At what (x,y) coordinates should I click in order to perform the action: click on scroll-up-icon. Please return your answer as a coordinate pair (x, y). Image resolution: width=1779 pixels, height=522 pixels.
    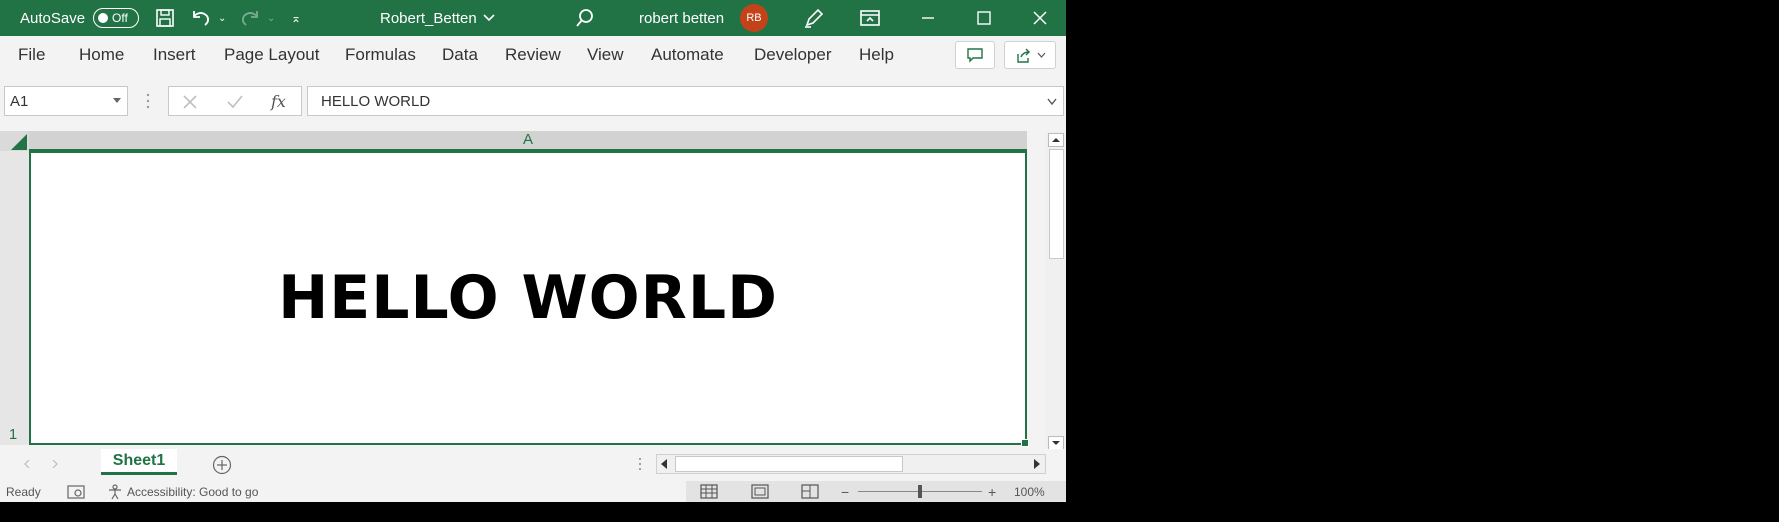
    Looking at the image, I should click on (1056, 140).